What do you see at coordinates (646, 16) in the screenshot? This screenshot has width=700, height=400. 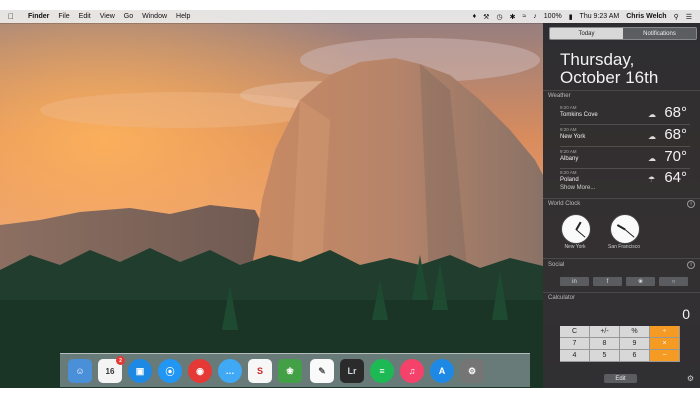 I see `user-name: Chris Welch` at bounding box center [646, 16].